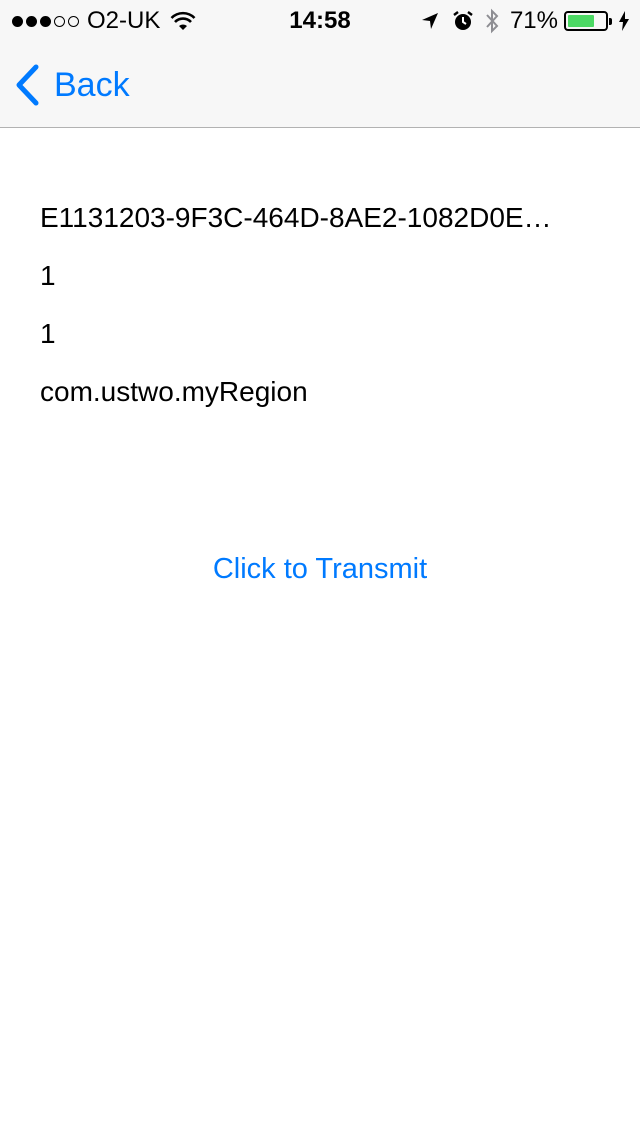 This screenshot has width=640, height=1136. I want to click on signal-strength-icon, so click(45, 21).